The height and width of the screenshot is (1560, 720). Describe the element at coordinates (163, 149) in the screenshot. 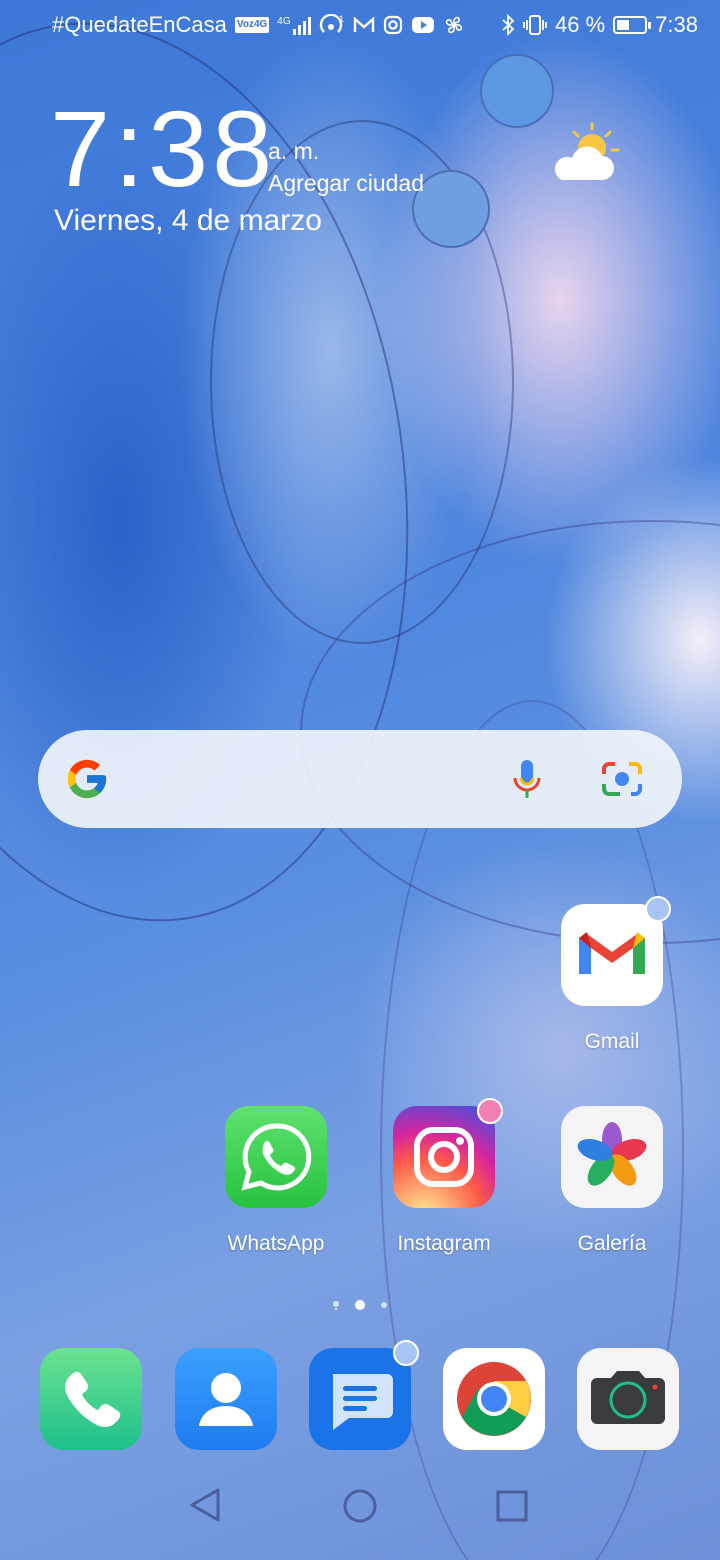

I see `clock-time: 7:38` at that location.